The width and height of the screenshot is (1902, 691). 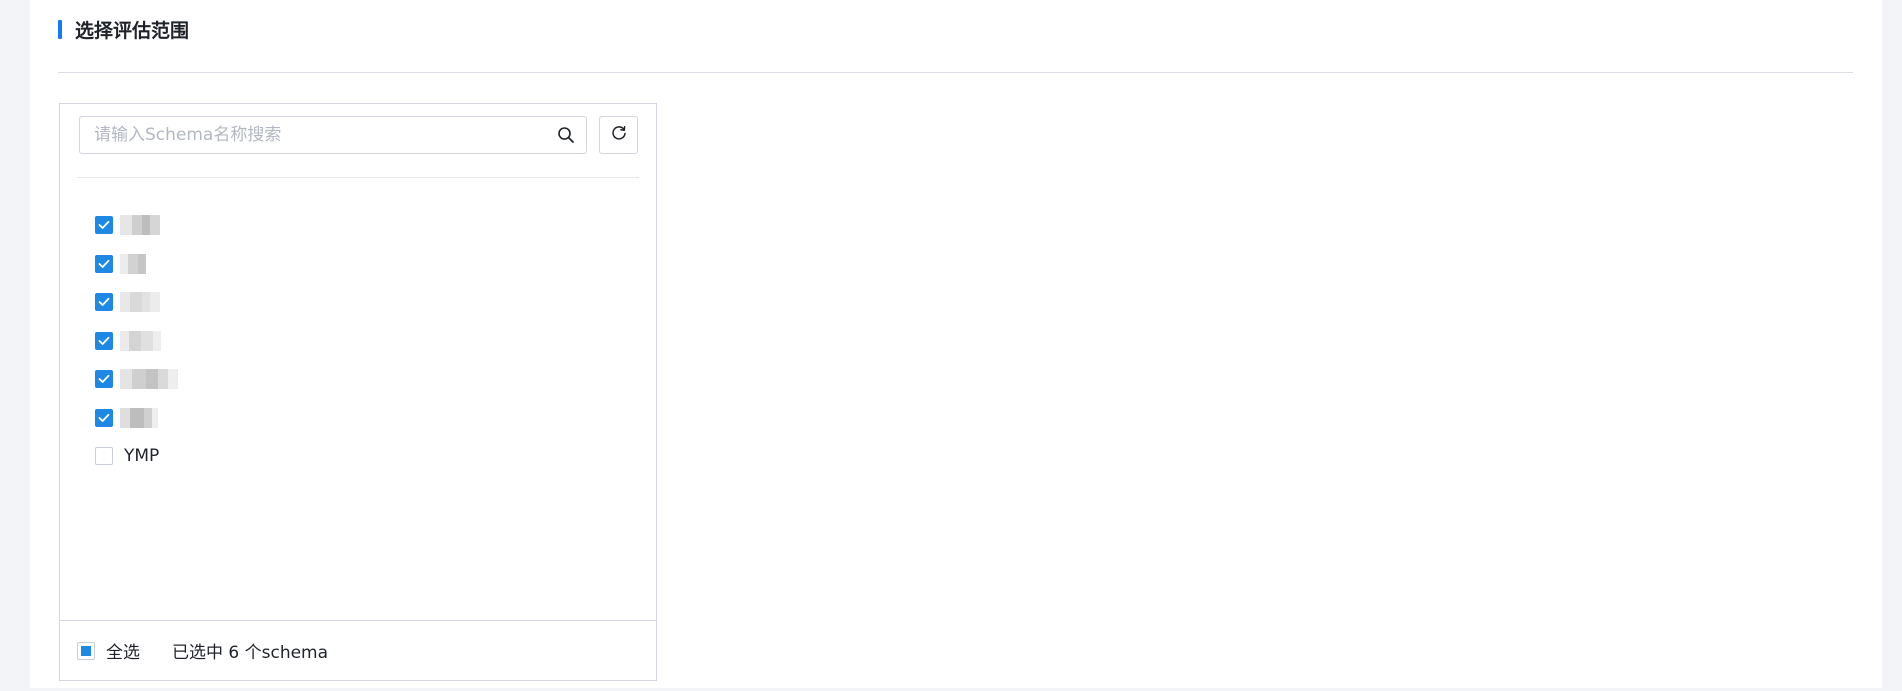 What do you see at coordinates (358, 650) in the screenshot?
I see `panel-footer: 全选 已选中 6 个schema` at bounding box center [358, 650].